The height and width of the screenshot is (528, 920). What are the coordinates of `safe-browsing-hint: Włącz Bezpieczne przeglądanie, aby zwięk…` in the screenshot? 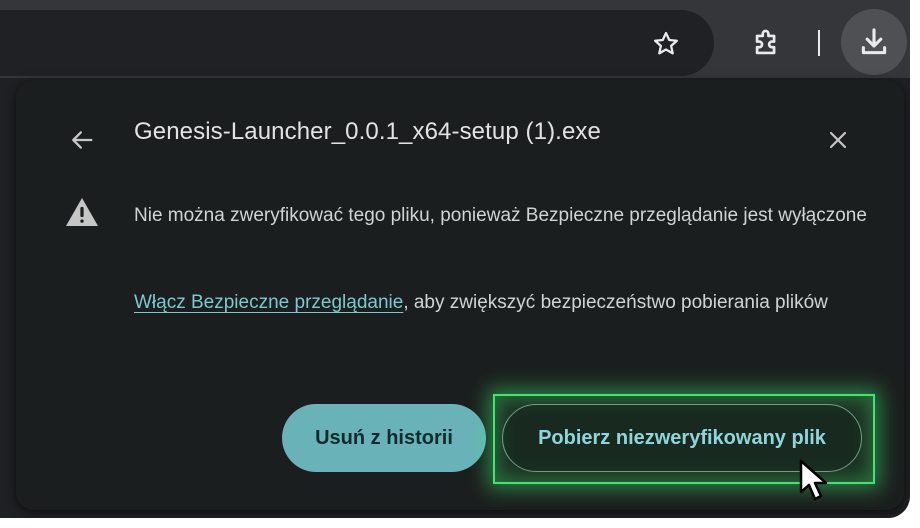 It's located at (504, 303).